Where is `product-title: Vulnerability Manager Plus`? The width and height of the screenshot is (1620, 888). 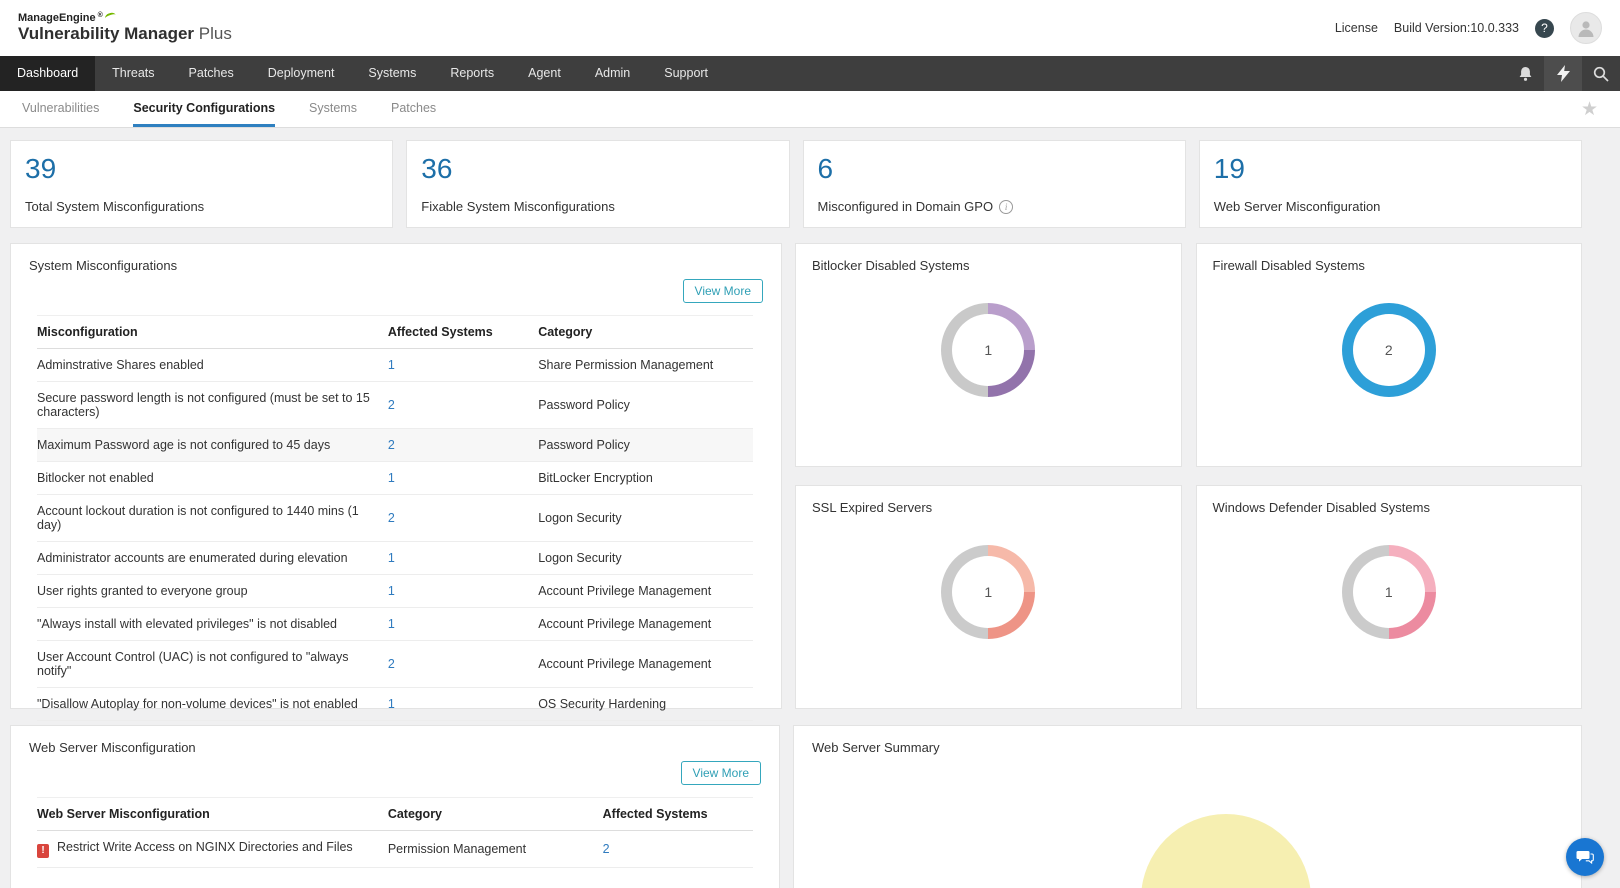 product-title: Vulnerability Manager Plus is located at coordinates (125, 34).